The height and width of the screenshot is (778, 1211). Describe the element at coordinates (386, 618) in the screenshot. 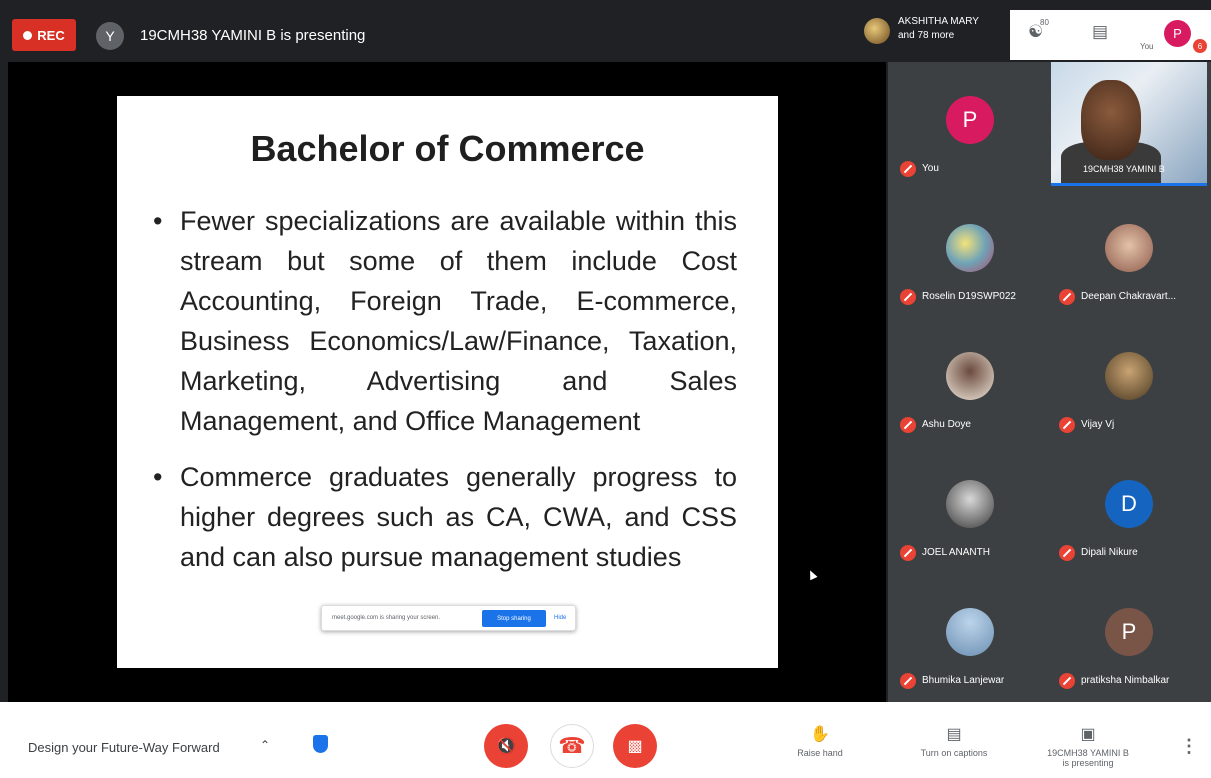

I see `share-message: meet.google.com is sharing your screen.` at that location.